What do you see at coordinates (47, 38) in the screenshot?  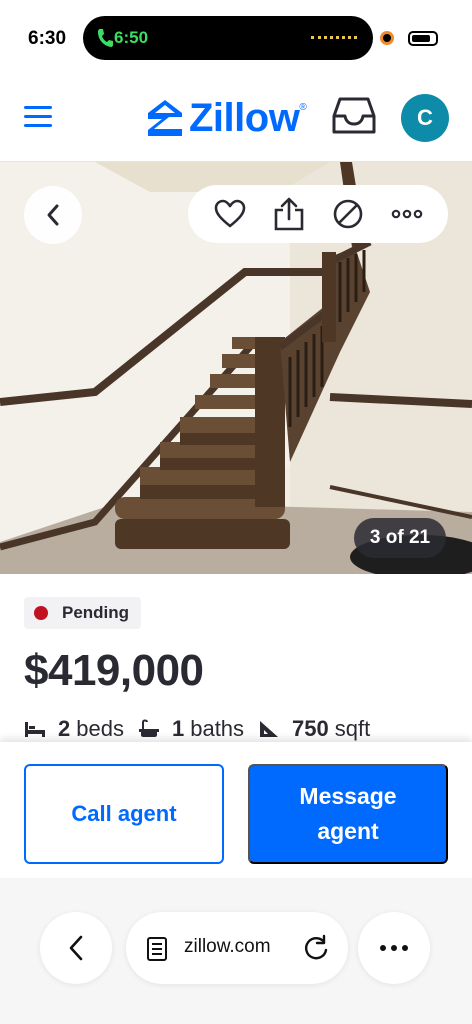 I see `status-time: 6:30` at bounding box center [47, 38].